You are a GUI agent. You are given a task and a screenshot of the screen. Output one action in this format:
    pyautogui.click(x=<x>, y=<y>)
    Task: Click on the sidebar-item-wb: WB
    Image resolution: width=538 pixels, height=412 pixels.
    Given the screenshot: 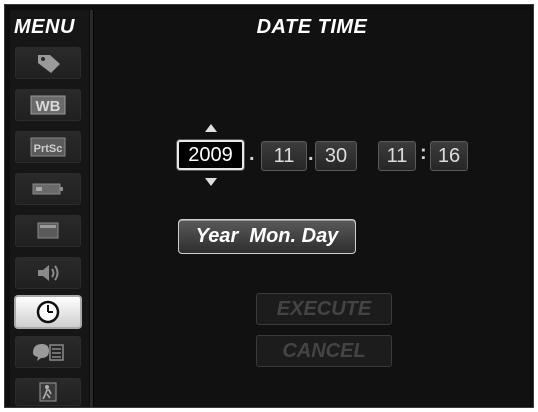 What is the action you would take?
    pyautogui.click(x=48, y=105)
    